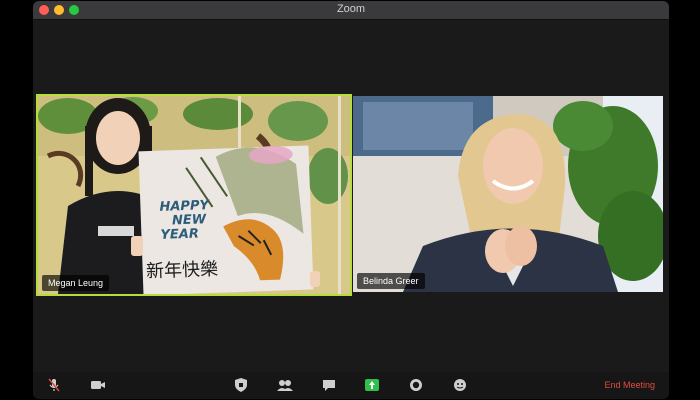 The width and height of the screenshot is (700, 400). I want to click on participant-name-label: Megan Leung, so click(76, 283).